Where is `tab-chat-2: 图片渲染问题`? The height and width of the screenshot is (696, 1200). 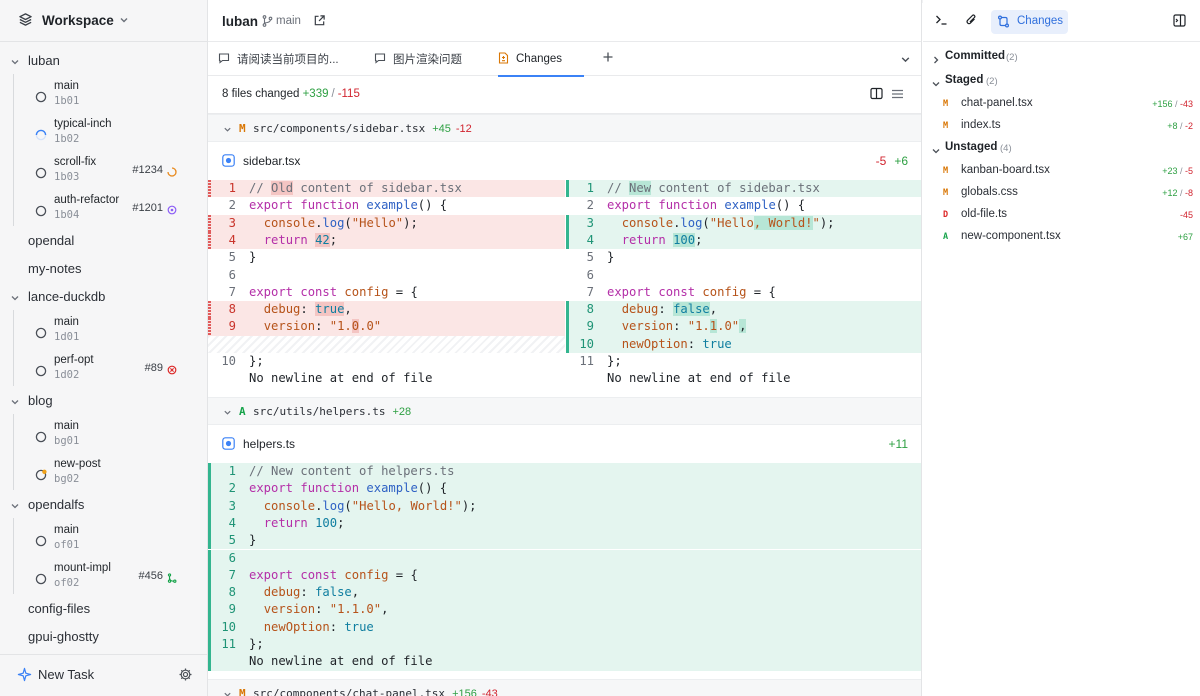 tab-chat-2: 图片渲染问题 is located at coordinates (418, 59).